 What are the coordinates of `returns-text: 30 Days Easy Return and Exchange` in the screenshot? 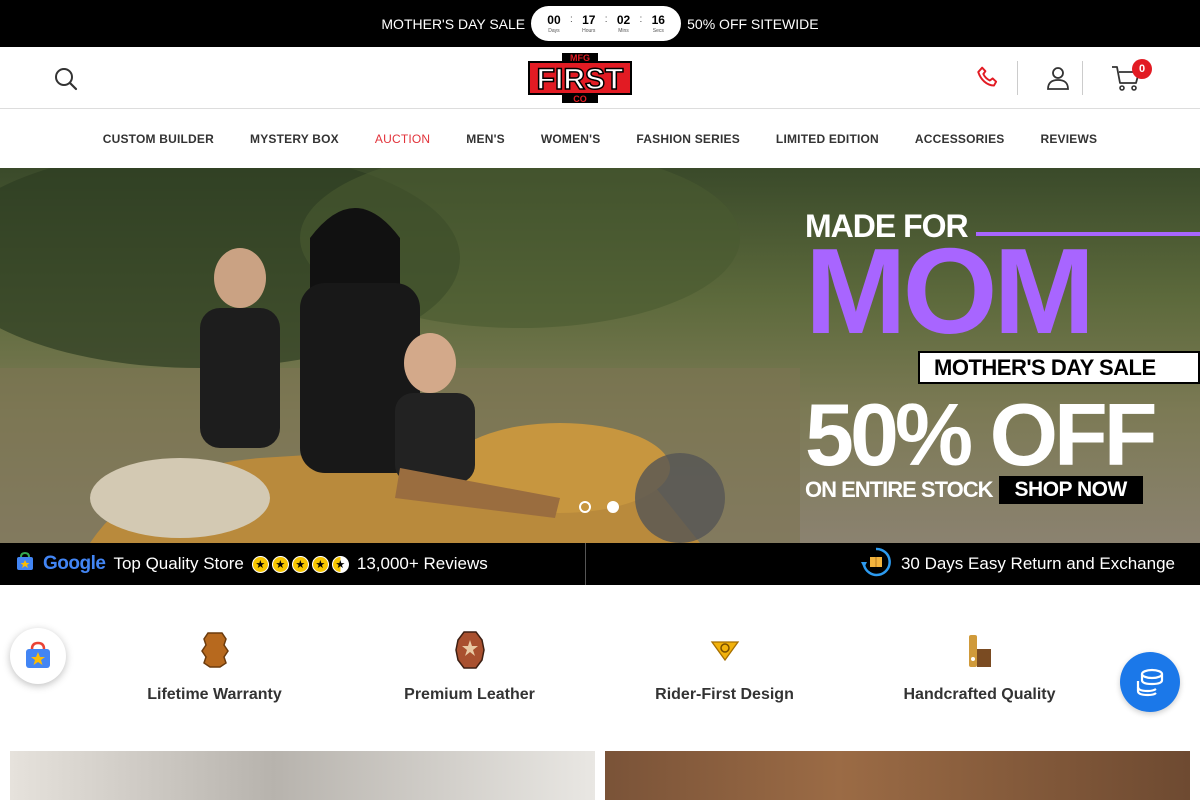 It's located at (1037, 563).